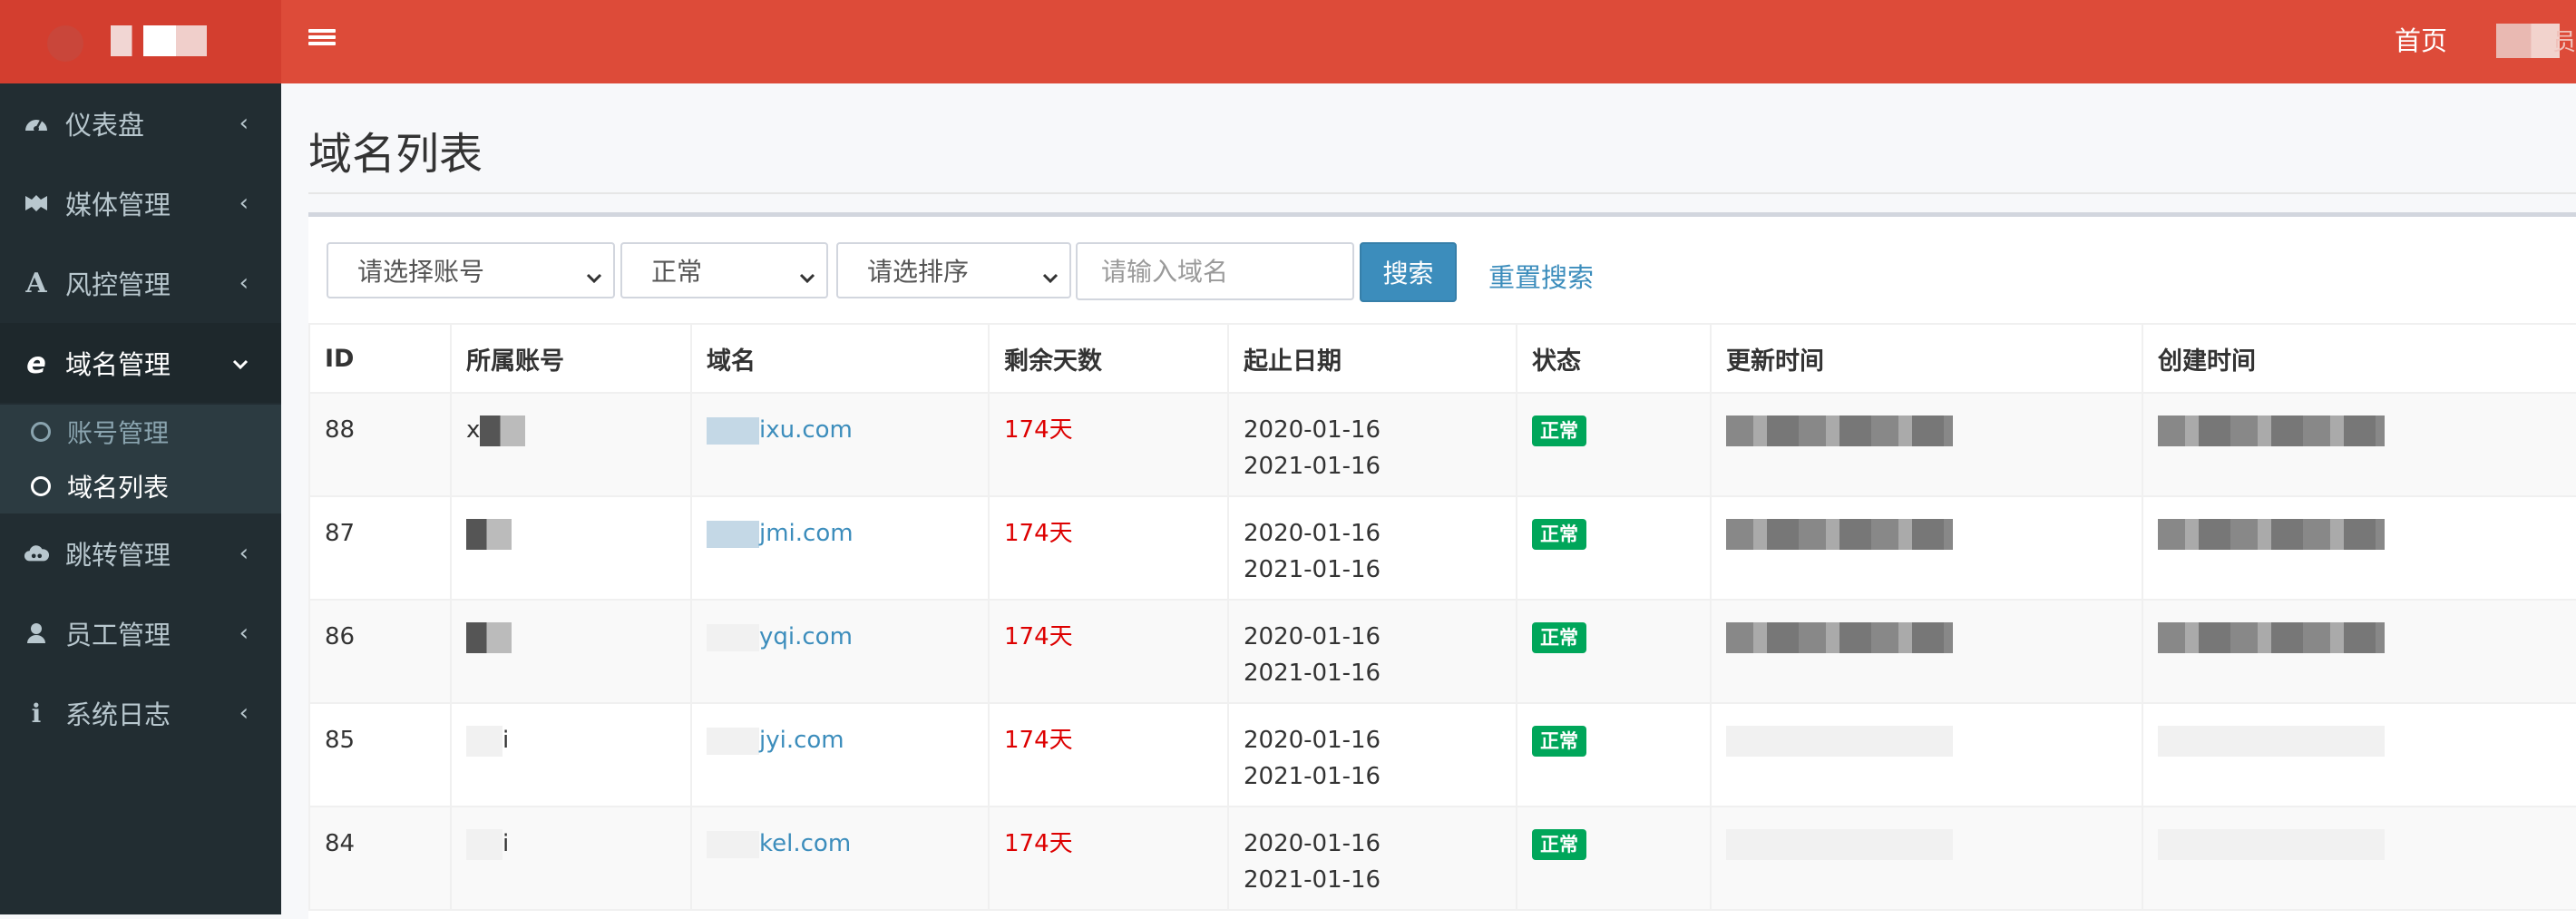 The image size is (2576, 919). I want to click on domain-link: yqi.com, so click(806, 637).